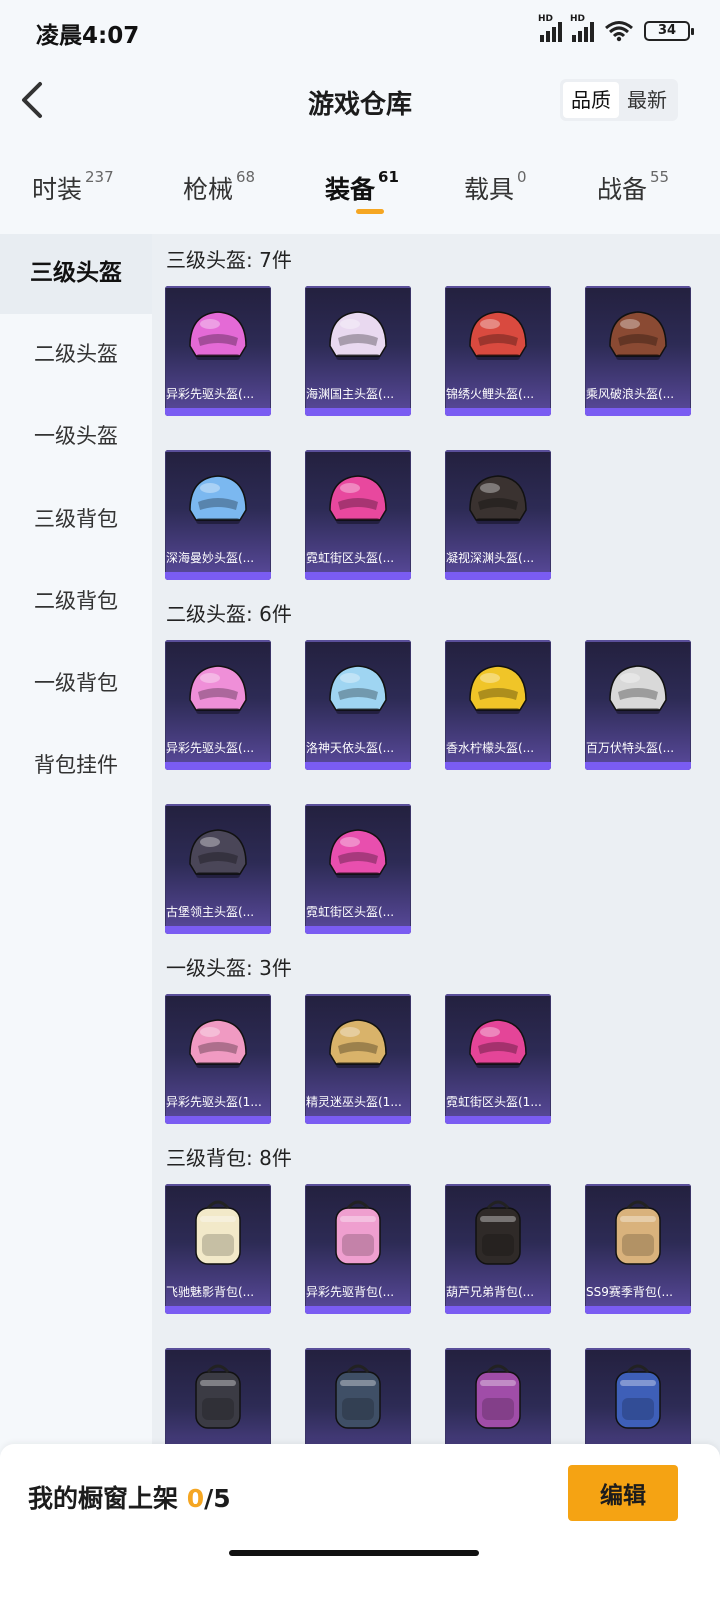 The height and width of the screenshot is (1600, 720). Describe the element at coordinates (638, 1232) in the screenshot. I see `orange-tan-backpack-icon` at that location.